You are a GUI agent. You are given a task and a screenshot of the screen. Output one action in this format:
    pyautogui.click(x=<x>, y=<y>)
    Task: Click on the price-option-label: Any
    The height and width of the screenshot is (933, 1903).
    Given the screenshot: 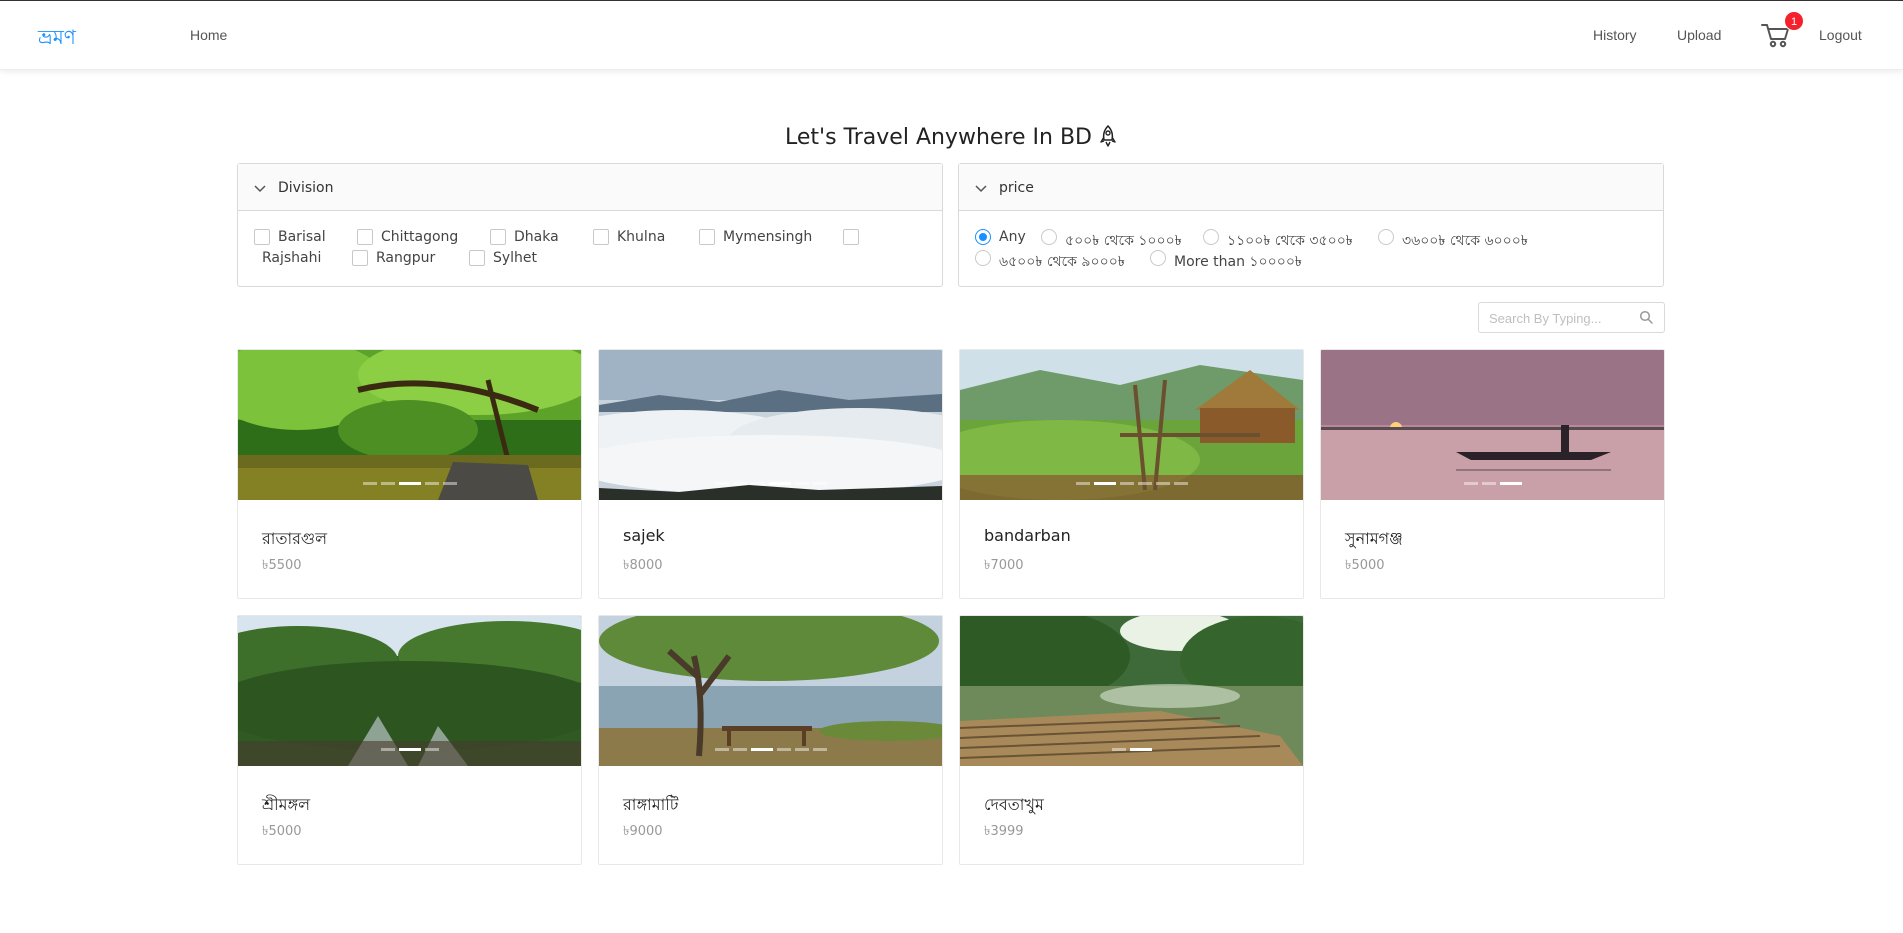 What is the action you would take?
    pyautogui.click(x=1012, y=237)
    